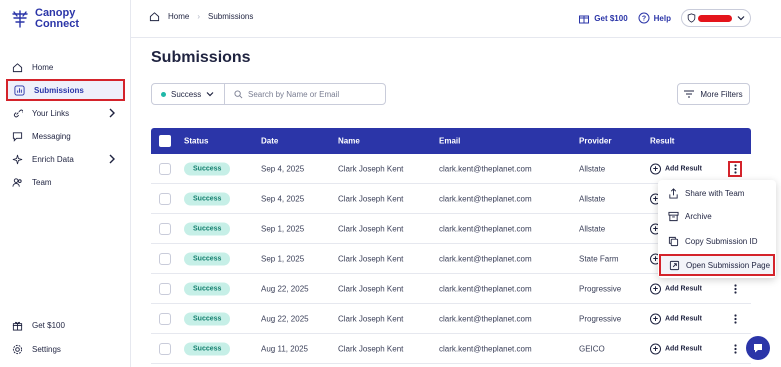 Image resolution: width=781 pixels, height=367 pixels. What do you see at coordinates (717, 193) in the screenshot?
I see `menu-item-share-with-team: Share with Team` at bounding box center [717, 193].